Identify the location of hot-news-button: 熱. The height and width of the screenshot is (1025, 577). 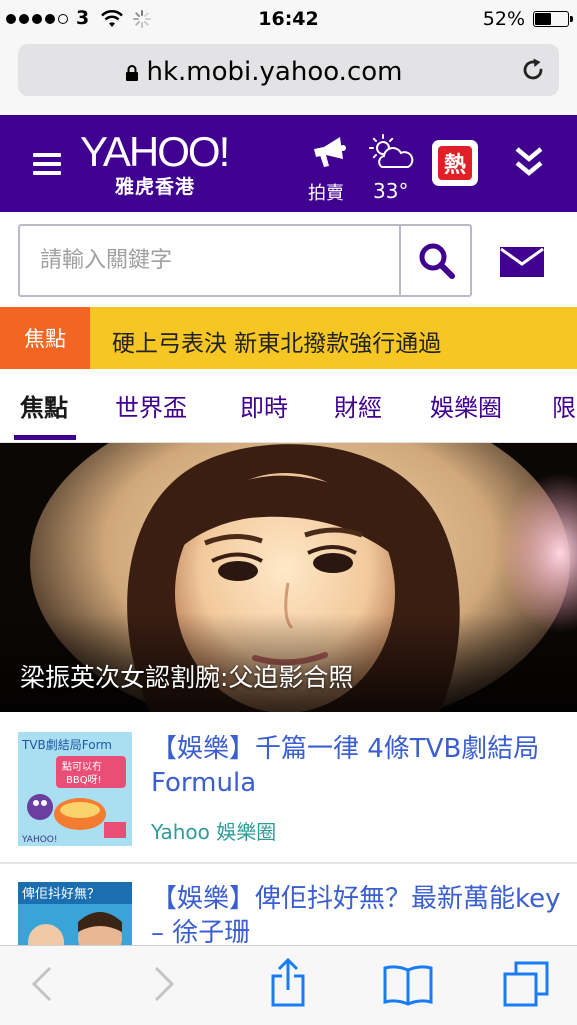
(455, 163).